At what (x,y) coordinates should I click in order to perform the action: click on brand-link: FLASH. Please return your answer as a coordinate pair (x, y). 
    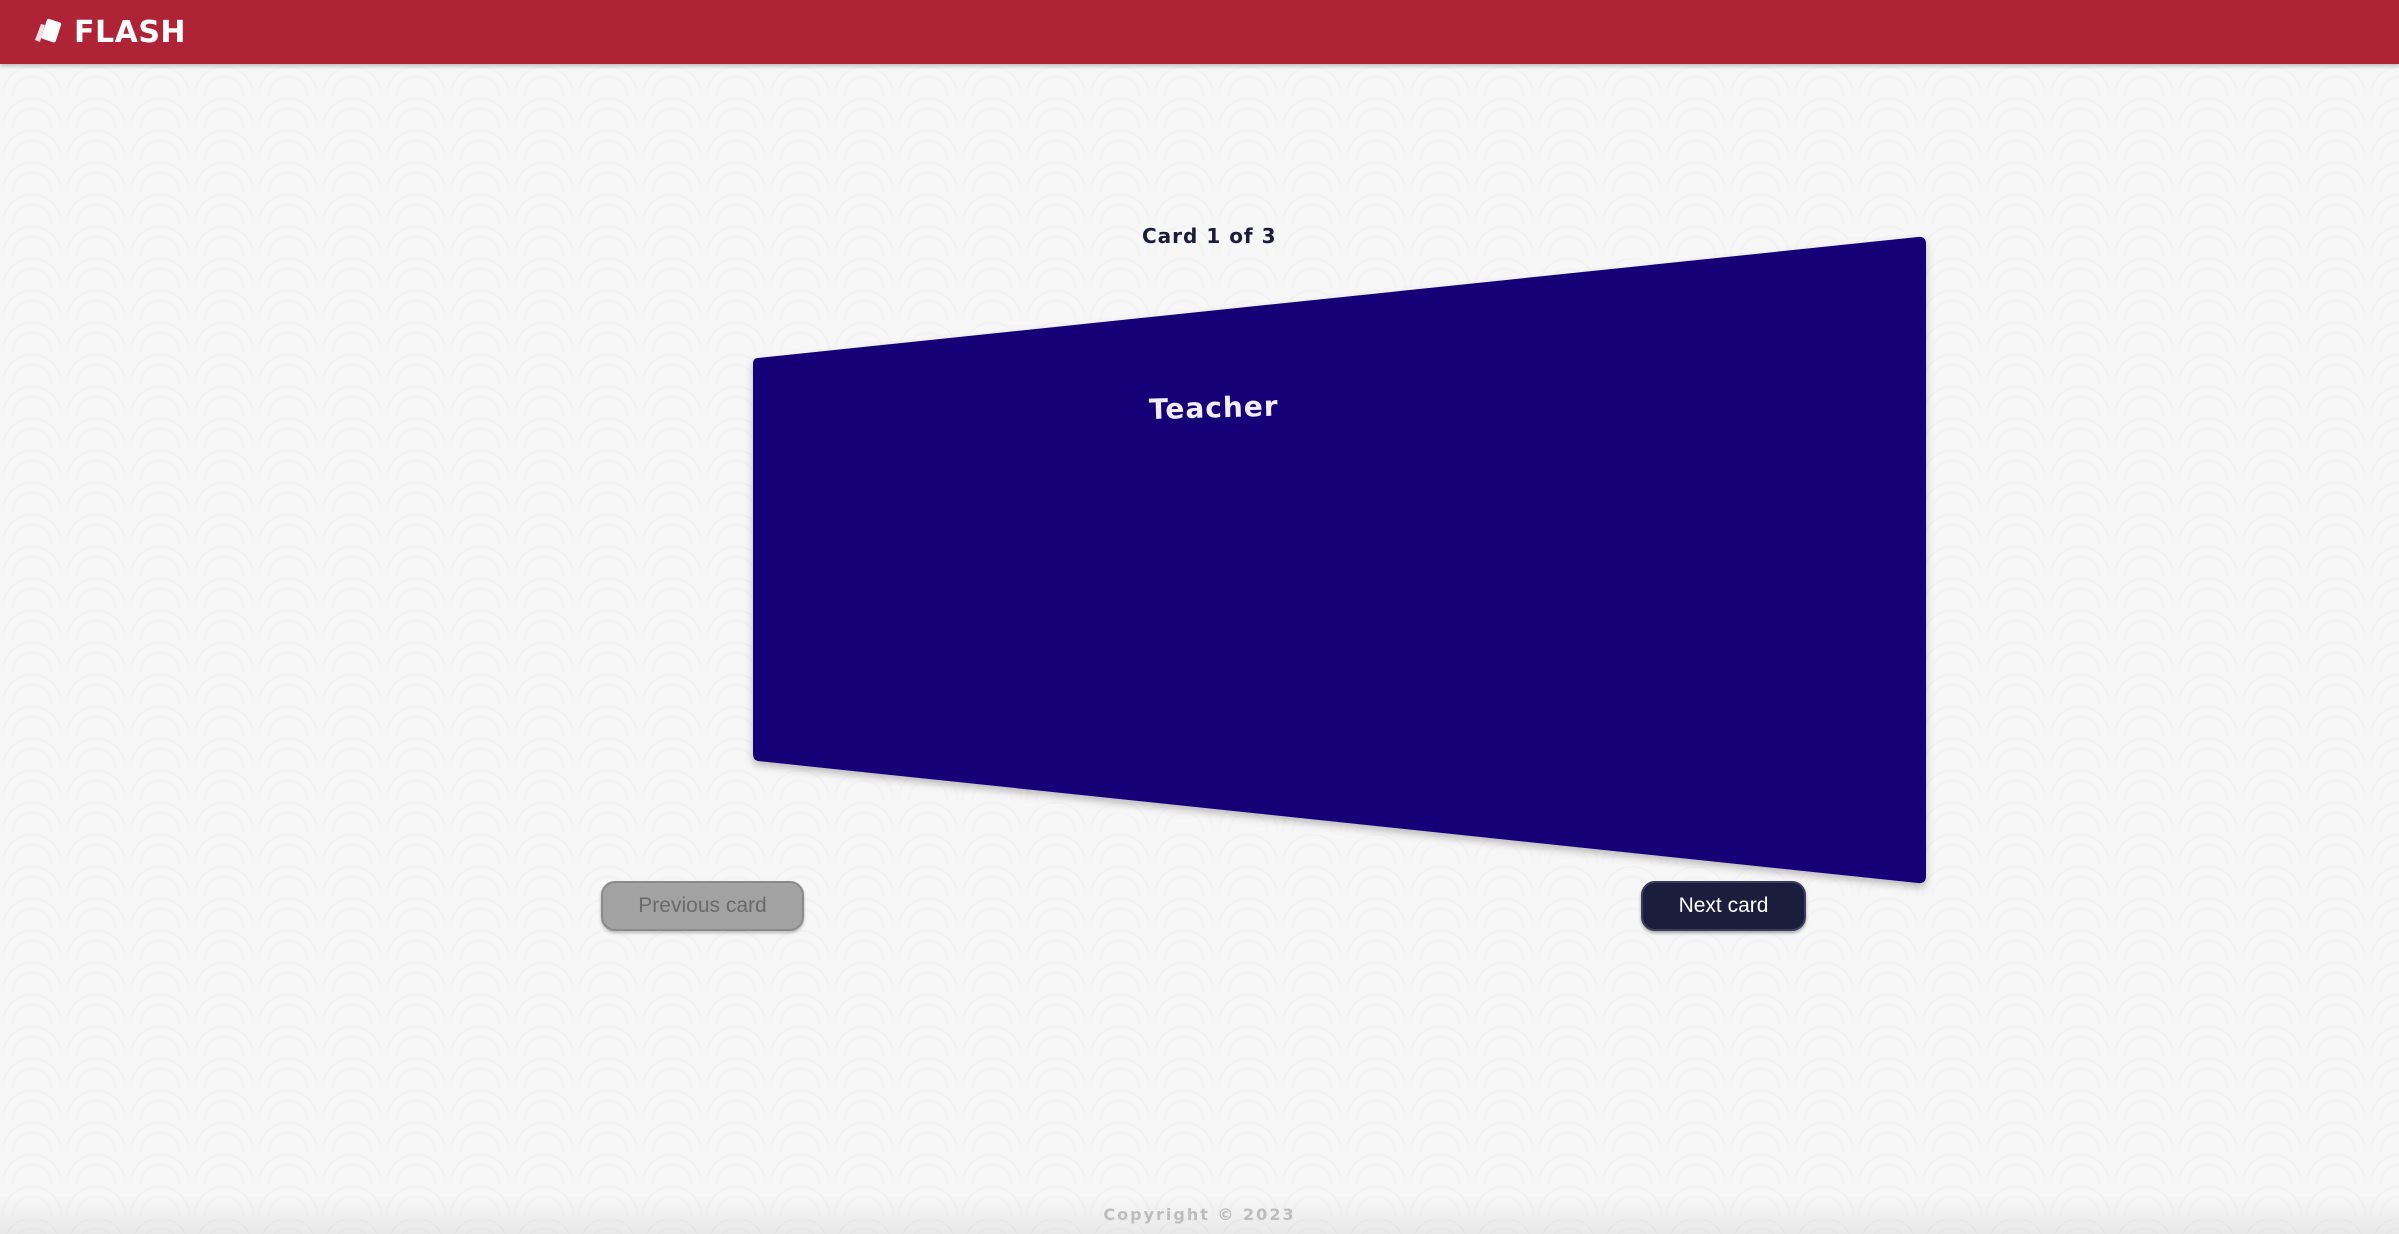
    Looking at the image, I should click on (109, 32).